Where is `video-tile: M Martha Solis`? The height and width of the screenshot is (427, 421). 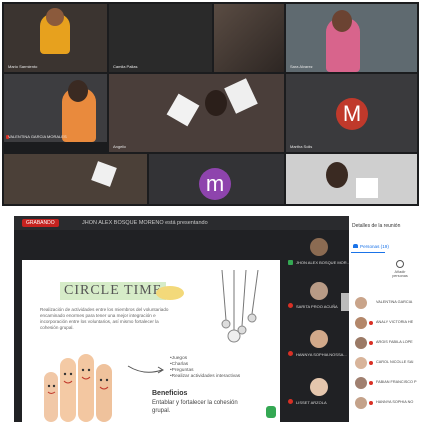
video-tile: M Martha Solis is located at coordinates (351, 113).